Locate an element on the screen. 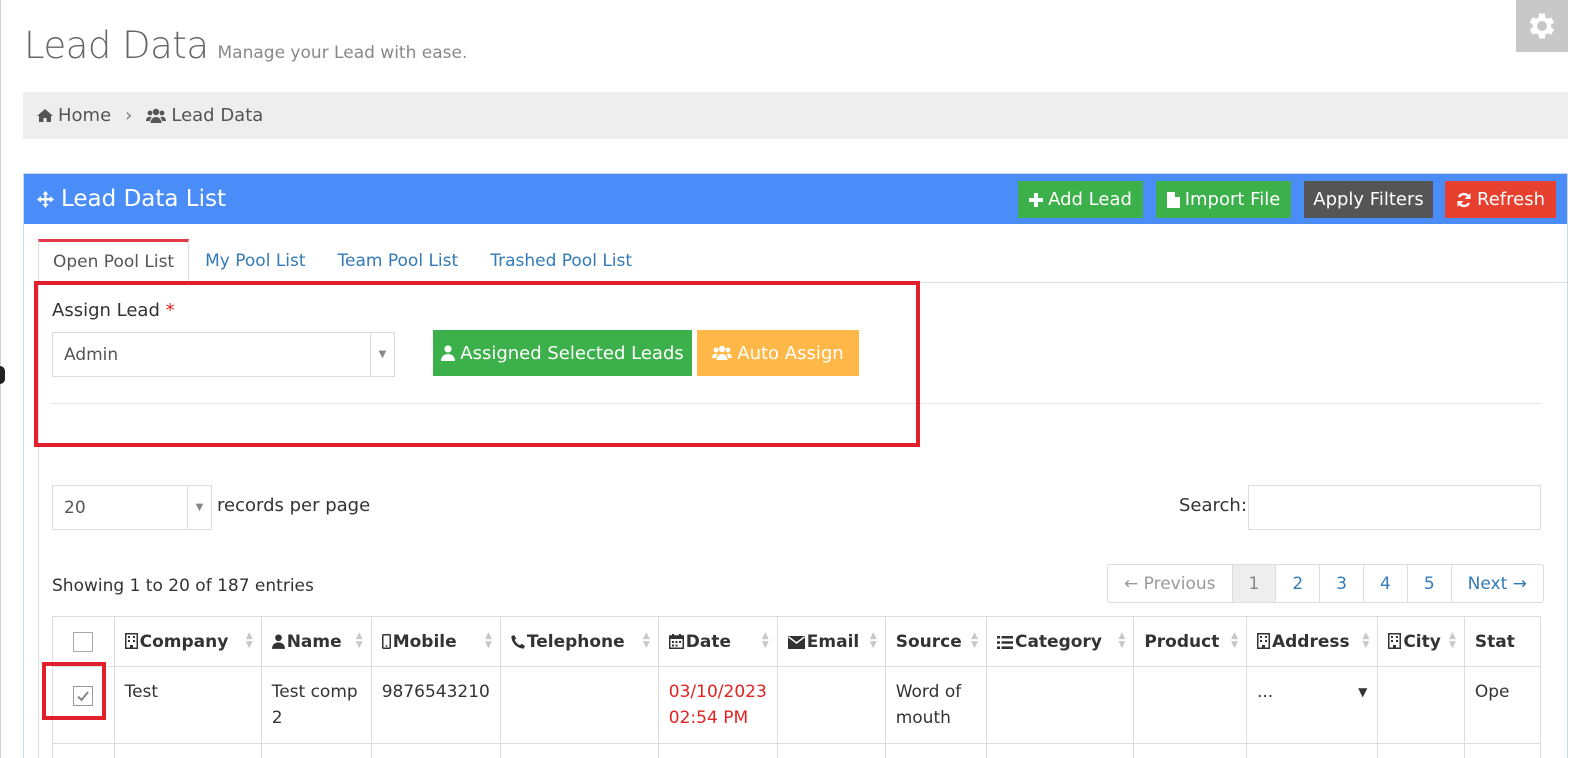 This screenshot has height=758, width=1584. refresh-button: Refresh is located at coordinates (1500, 199).